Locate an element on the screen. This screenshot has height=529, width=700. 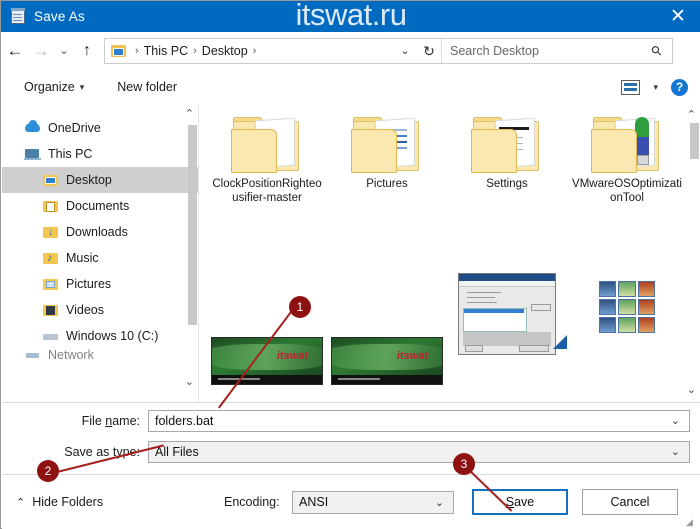
drive-icon is located at coordinates (51, 336).